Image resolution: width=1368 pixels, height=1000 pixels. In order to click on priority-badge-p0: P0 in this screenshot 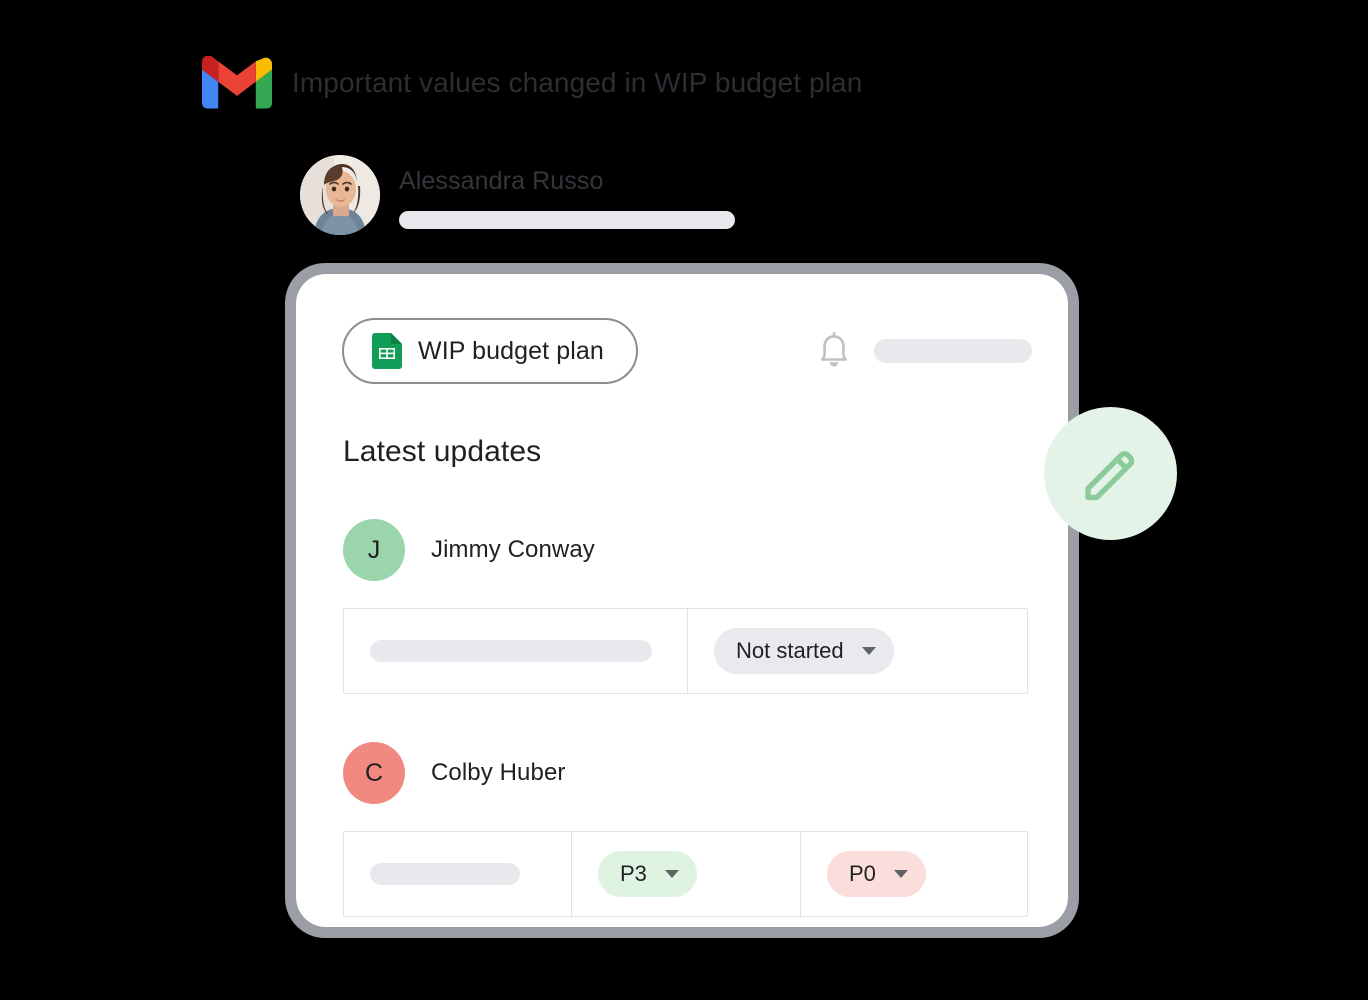, I will do `click(876, 874)`.